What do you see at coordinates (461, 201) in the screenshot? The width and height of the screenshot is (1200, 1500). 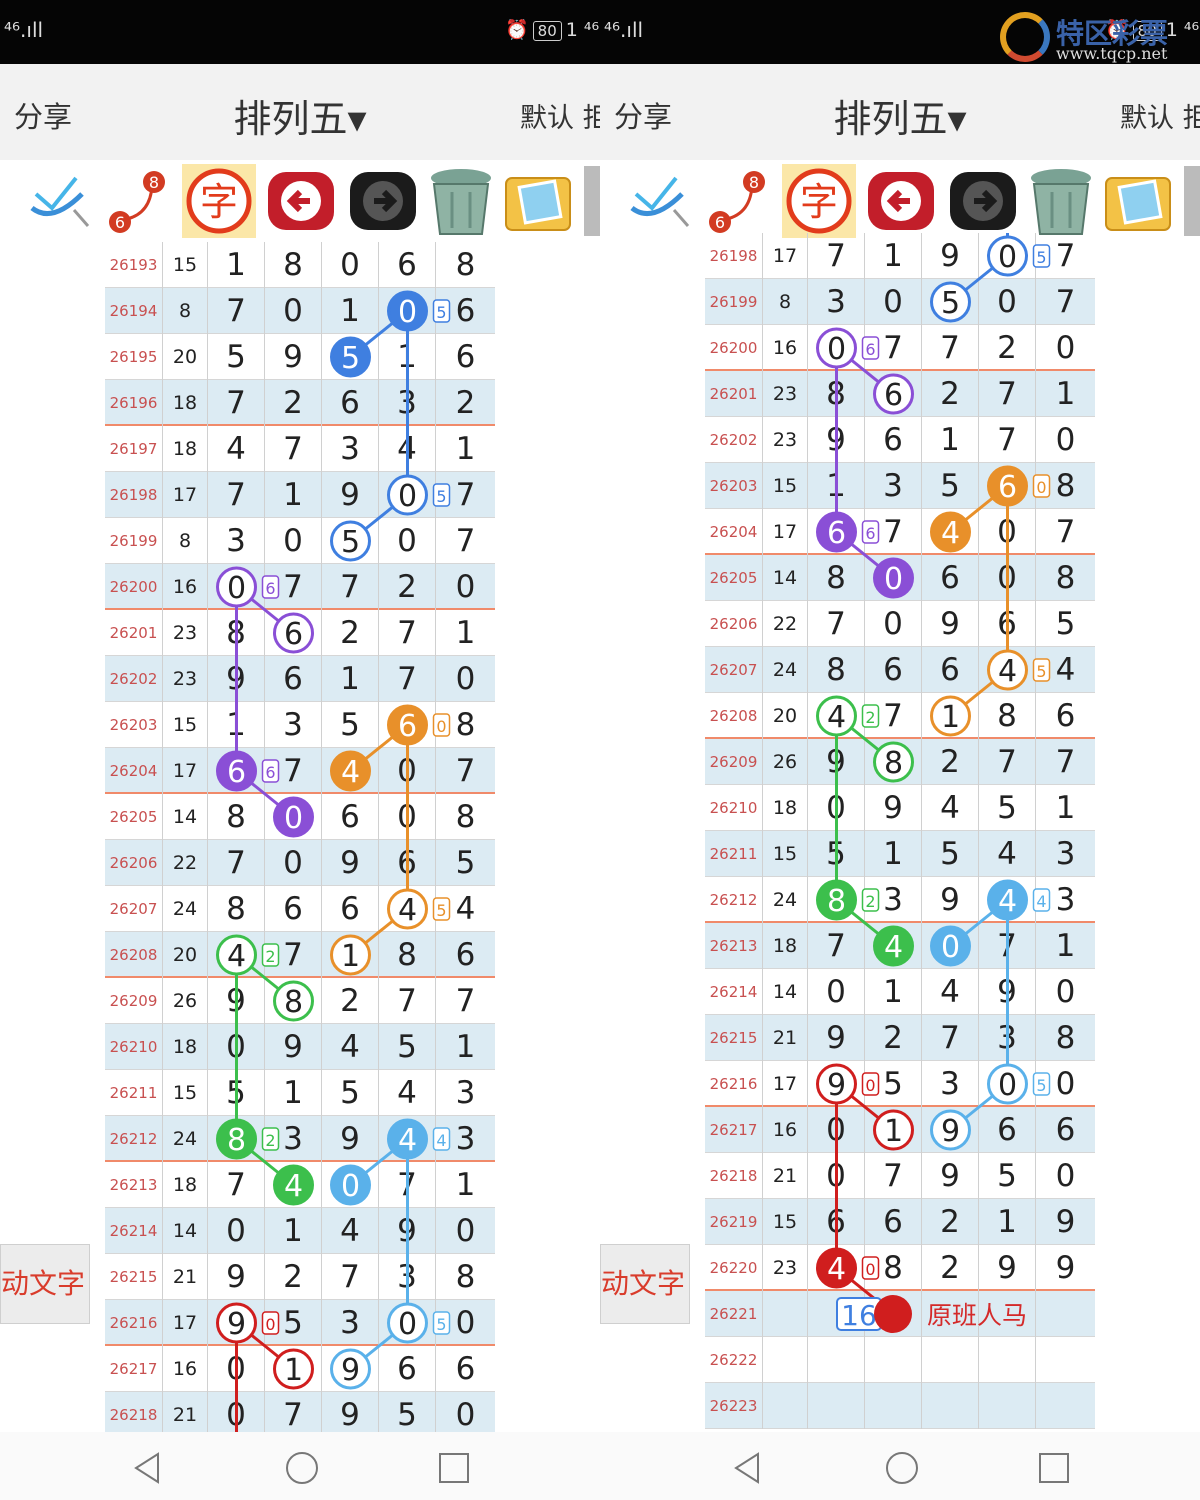 I see `trash-icon` at bounding box center [461, 201].